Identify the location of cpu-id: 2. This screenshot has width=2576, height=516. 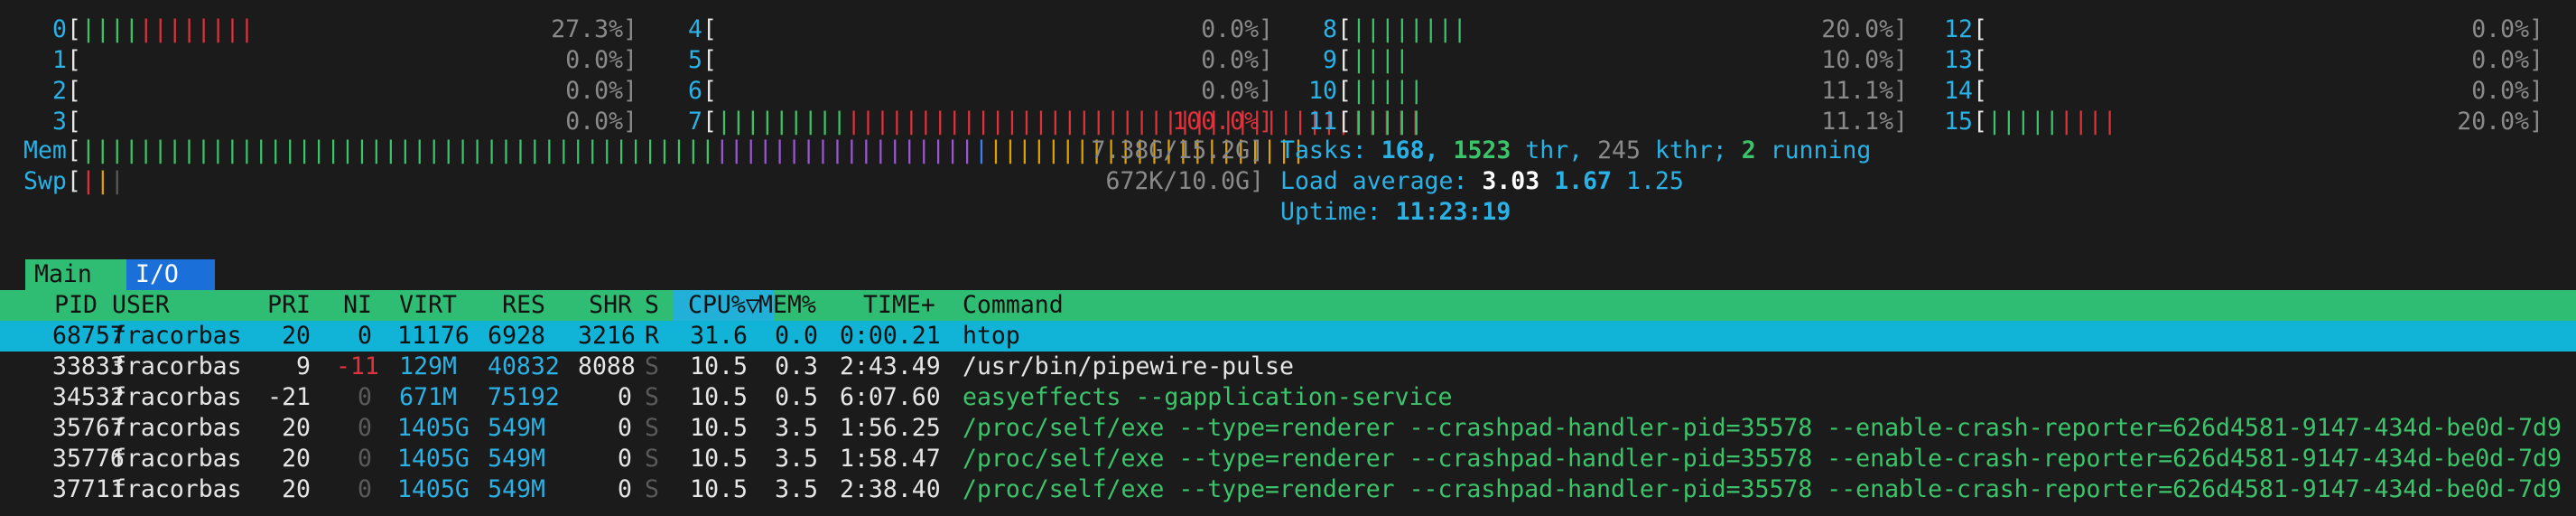
(59, 91).